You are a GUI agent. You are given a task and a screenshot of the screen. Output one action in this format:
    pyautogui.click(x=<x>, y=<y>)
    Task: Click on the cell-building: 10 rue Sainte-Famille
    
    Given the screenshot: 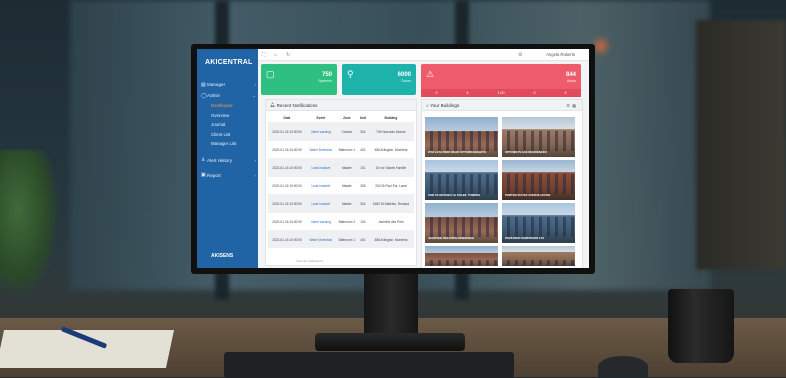 What is the action you would take?
    pyautogui.click(x=390, y=167)
    